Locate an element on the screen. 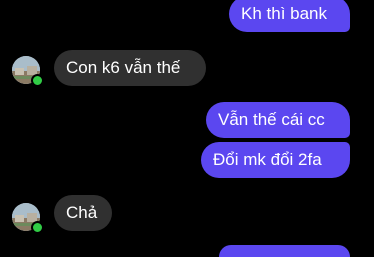  outgoing-message-bubble: Đổi mk đổi 2fa is located at coordinates (275, 160).